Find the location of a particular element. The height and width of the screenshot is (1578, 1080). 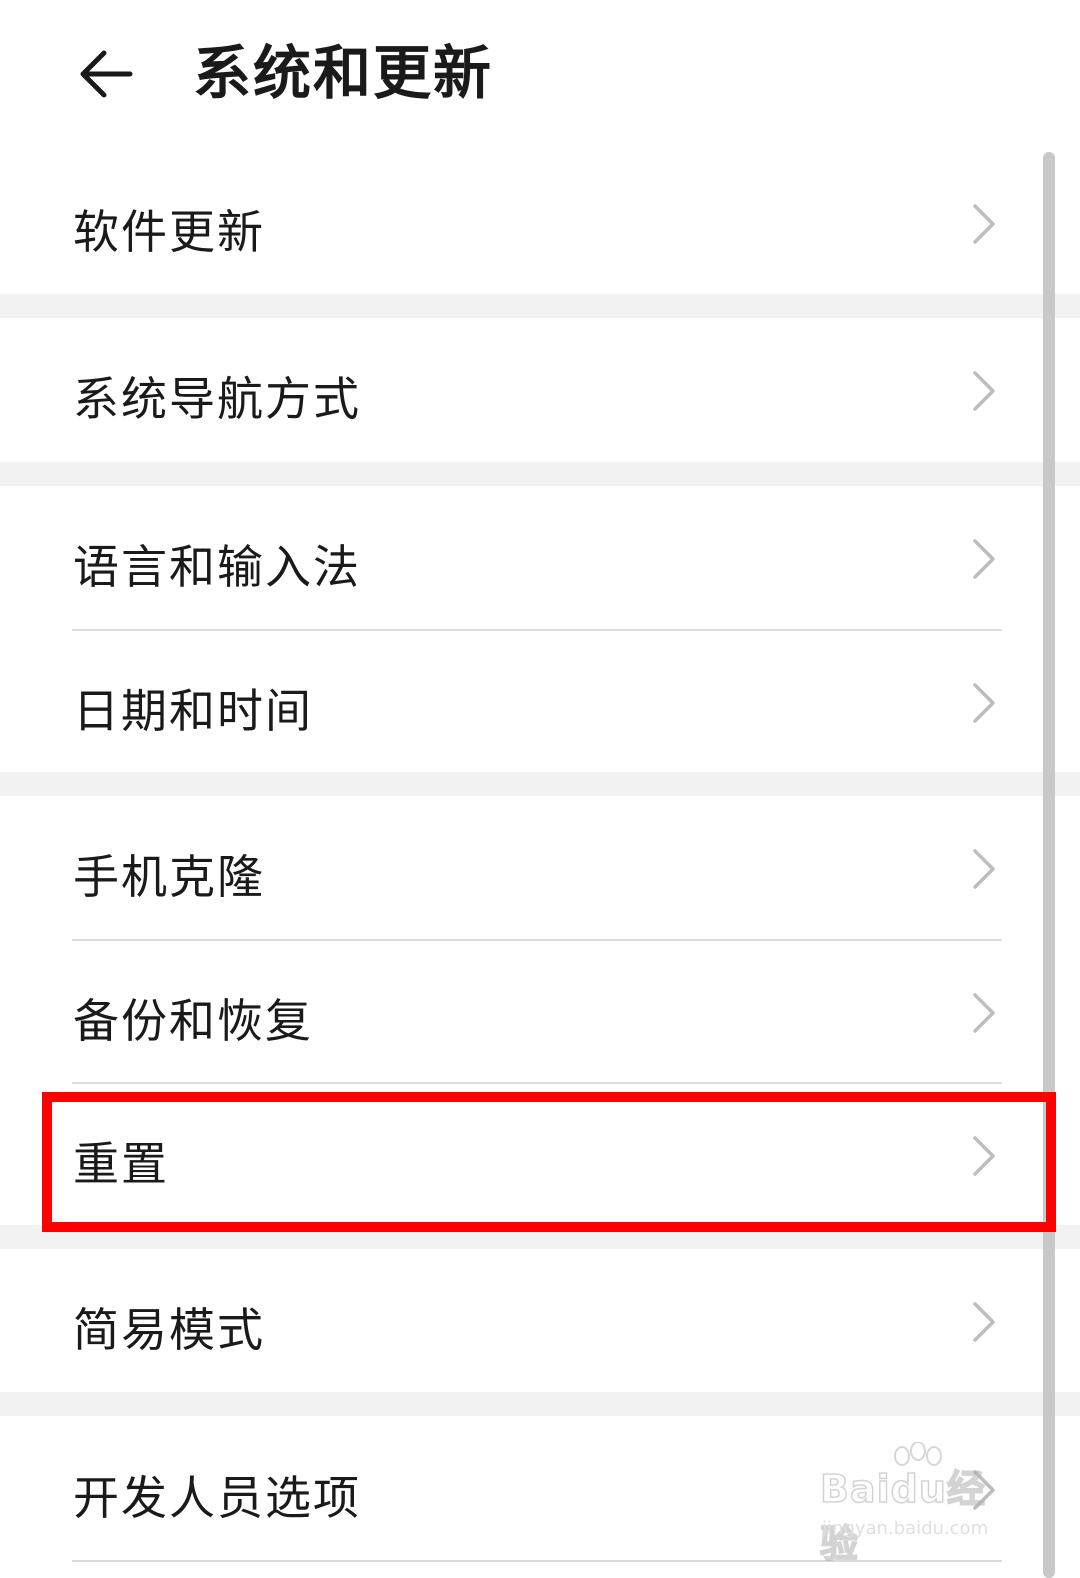

menu-item-simple-mode: 简易模式 is located at coordinates (521, 1320).